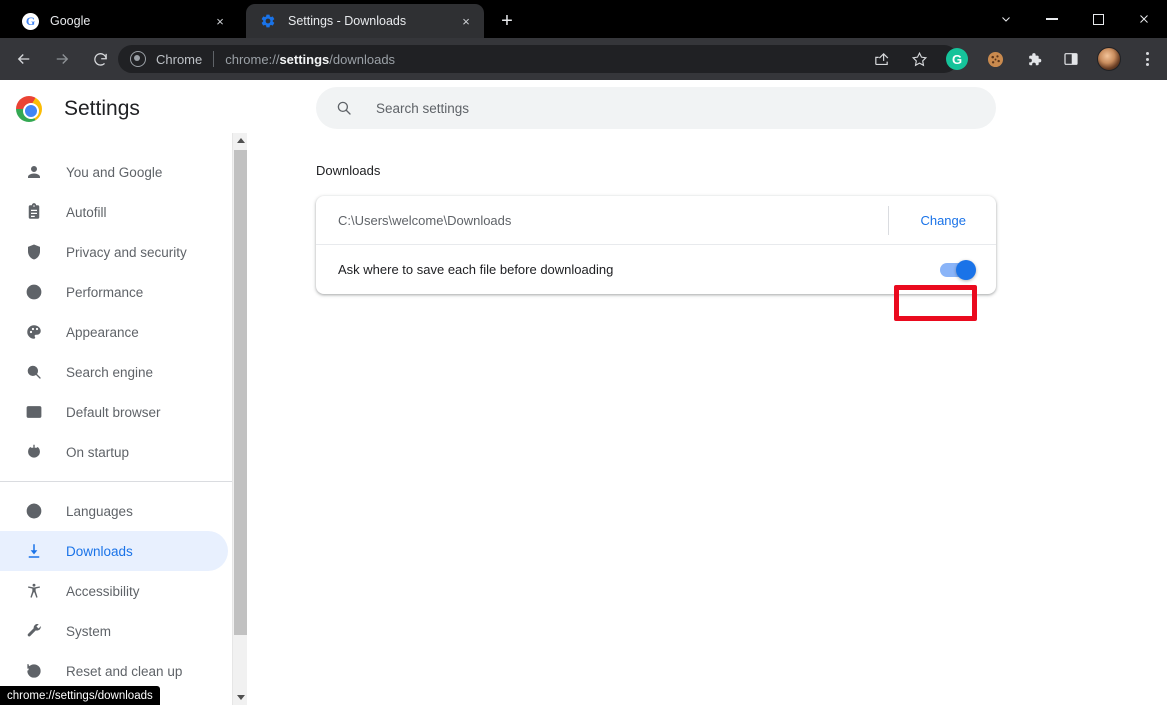 This screenshot has width=1167, height=705. I want to click on sidebar-item-label: Search engine, so click(110, 372).